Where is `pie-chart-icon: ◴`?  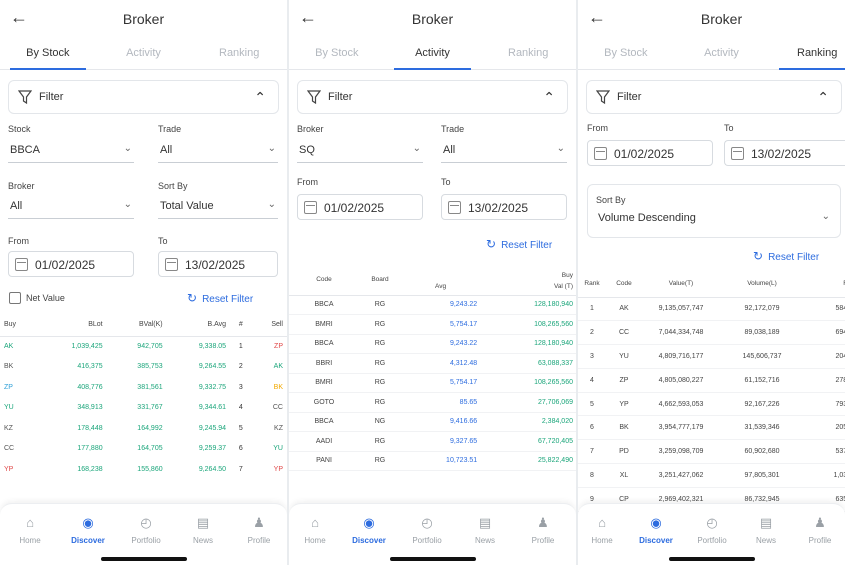
pie-chart-icon: ◴ is located at coordinates (427, 522).